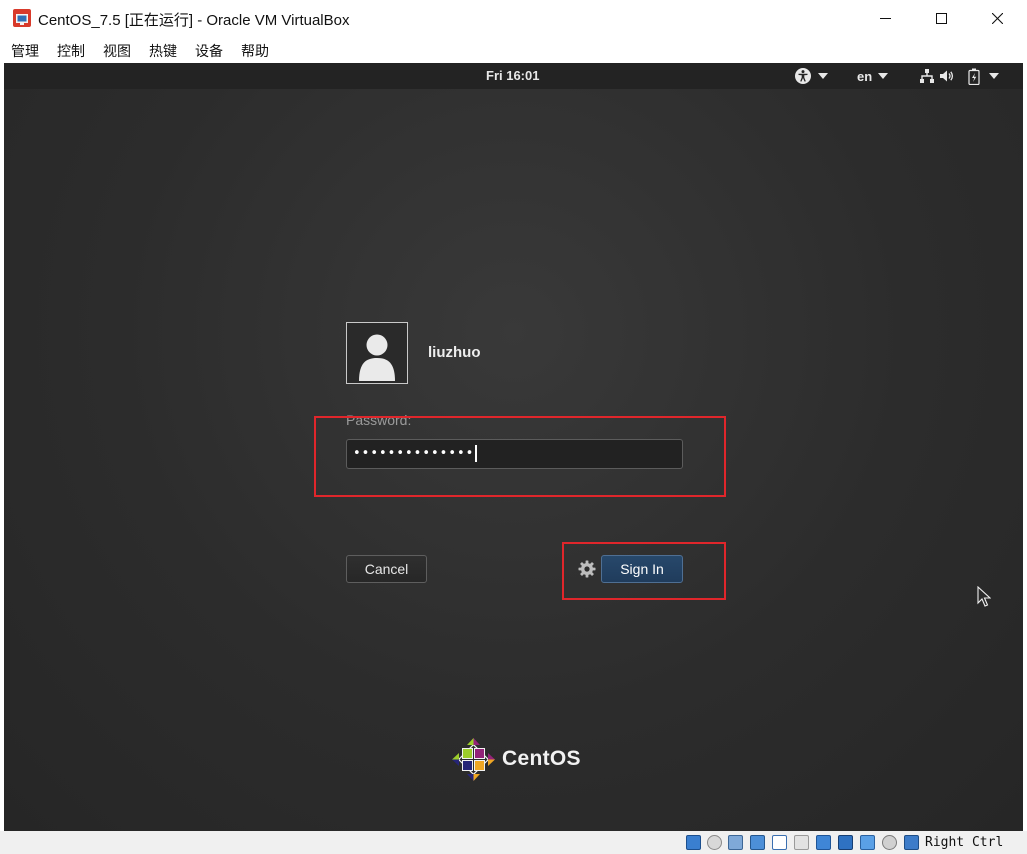 The width and height of the screenshot is (1027, 854). Describe the element at coordinates (714, 842) in the screenshot. I see `optical-drive-icon` at that location.